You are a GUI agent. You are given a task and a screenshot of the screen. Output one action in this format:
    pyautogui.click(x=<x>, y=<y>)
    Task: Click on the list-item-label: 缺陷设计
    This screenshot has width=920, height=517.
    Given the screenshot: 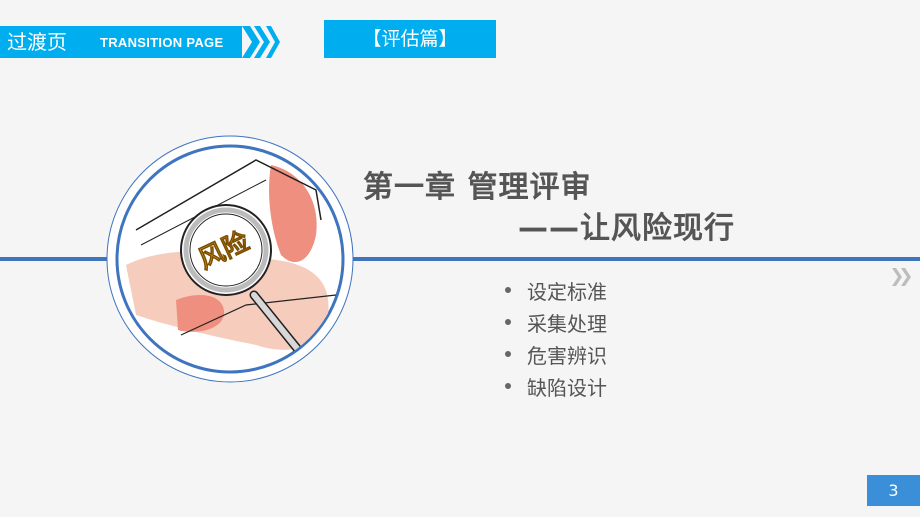 What is the action you would take?
    pyautogui.click(x=567, y=387)
    